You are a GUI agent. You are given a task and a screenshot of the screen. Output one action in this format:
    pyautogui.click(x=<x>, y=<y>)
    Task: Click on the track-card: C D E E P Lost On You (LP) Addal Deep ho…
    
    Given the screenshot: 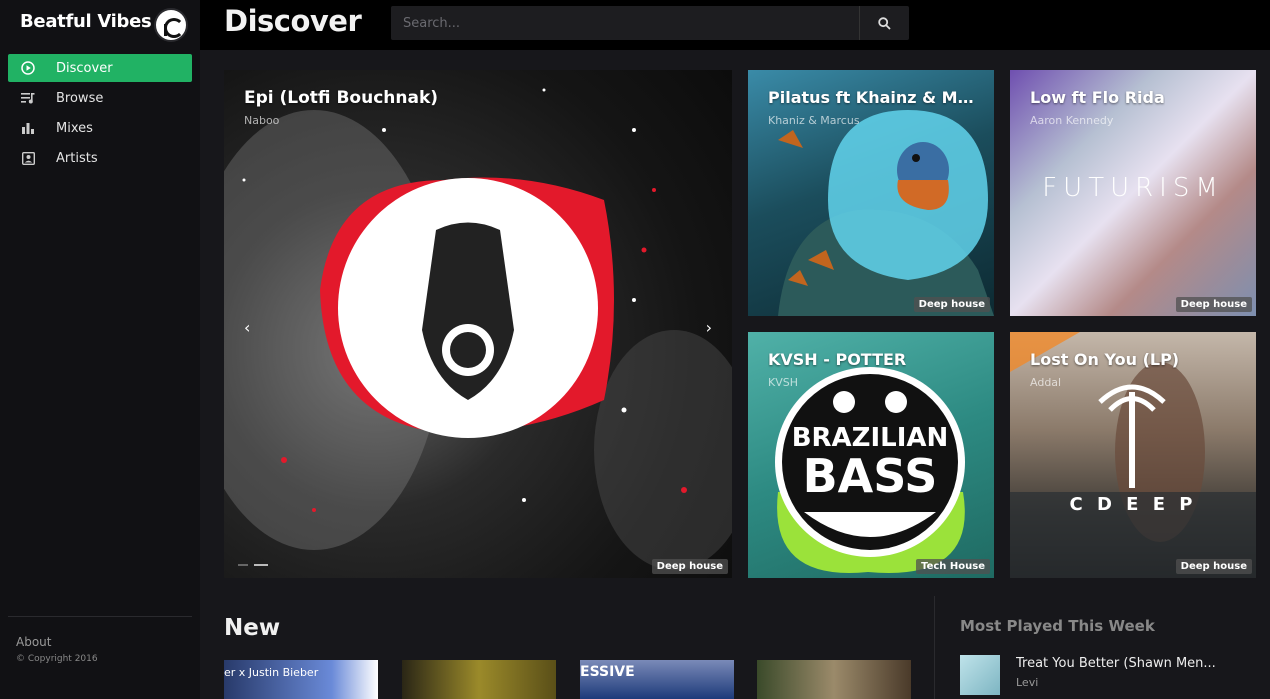 What is the action you would take?
    pyautogui.click(x=1133, y=455)
    